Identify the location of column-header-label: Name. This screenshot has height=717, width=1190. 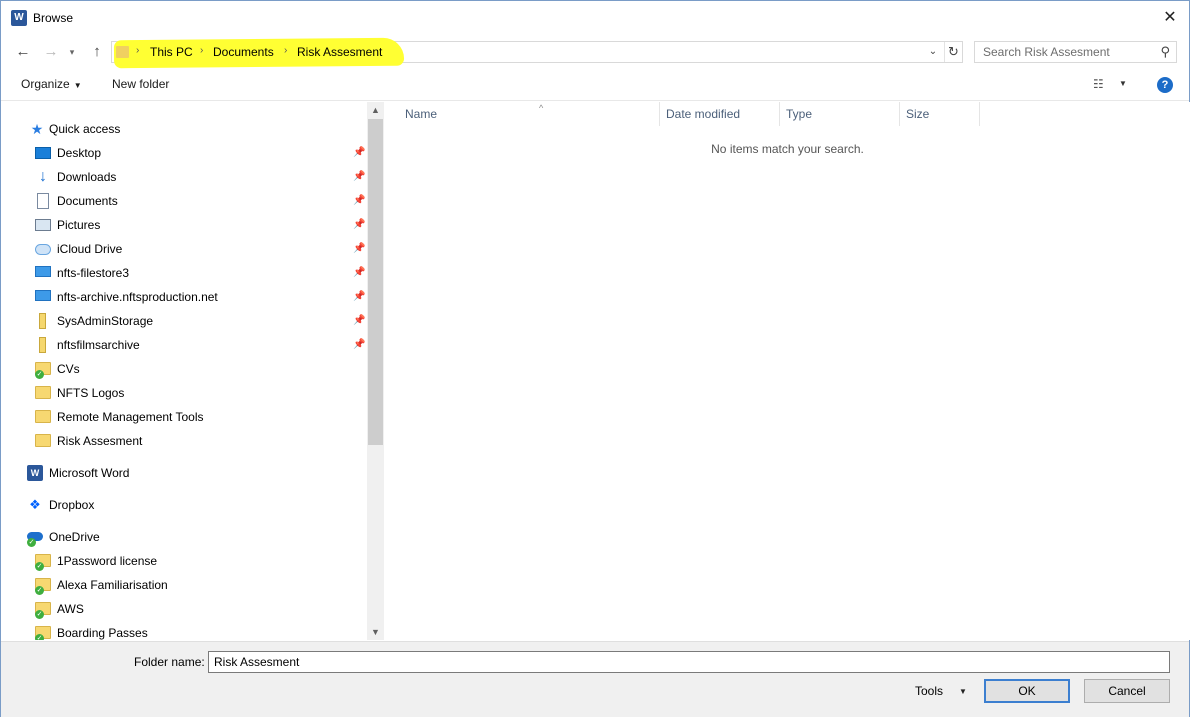
(421, 114).